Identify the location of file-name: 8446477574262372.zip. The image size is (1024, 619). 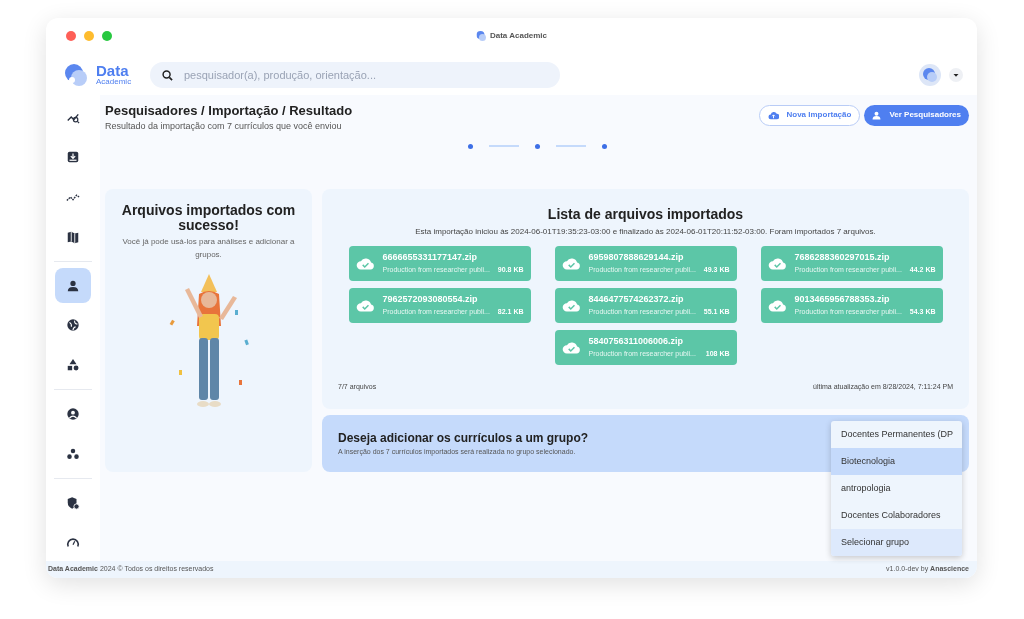
(636, 300).